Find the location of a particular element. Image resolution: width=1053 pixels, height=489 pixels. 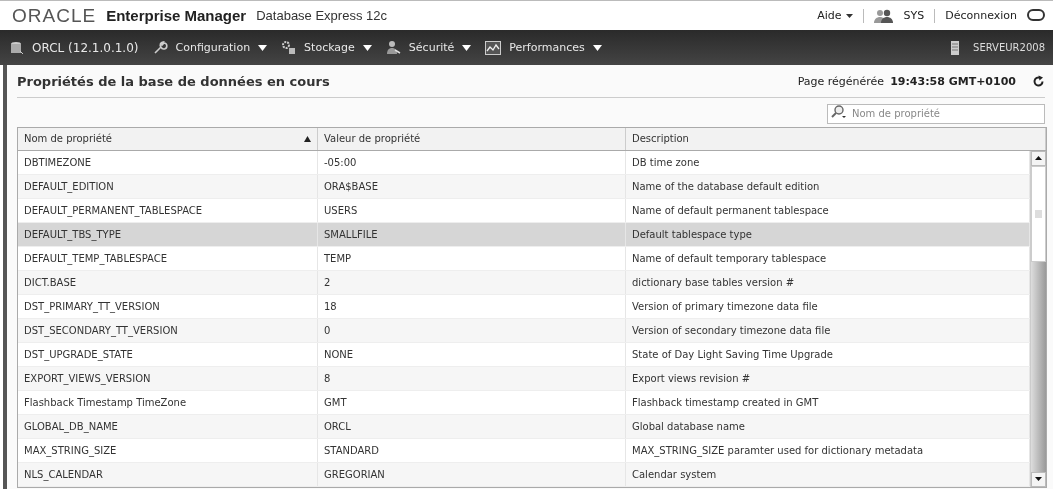

table-row: DEFAULT_EDITION ORA$BASE Name of the database default edition is located at coordinates (524, 186).